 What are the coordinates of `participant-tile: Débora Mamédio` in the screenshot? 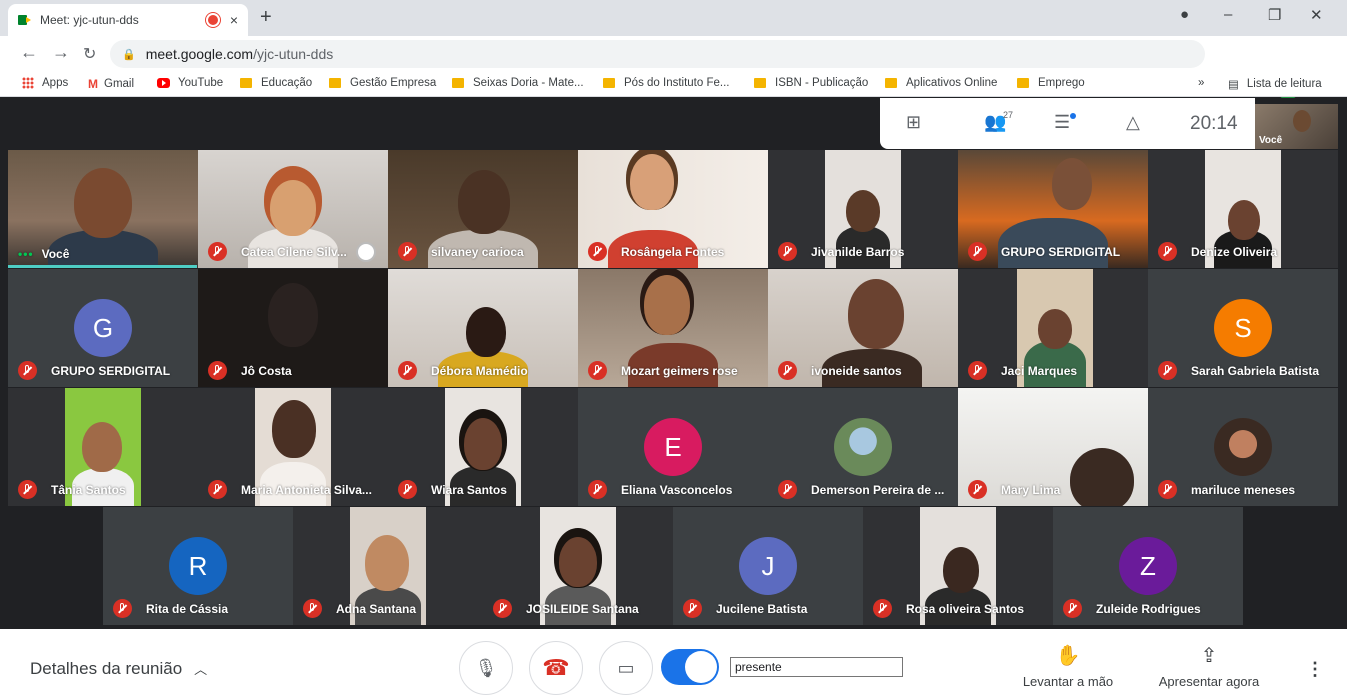 It's located at (483, 328).